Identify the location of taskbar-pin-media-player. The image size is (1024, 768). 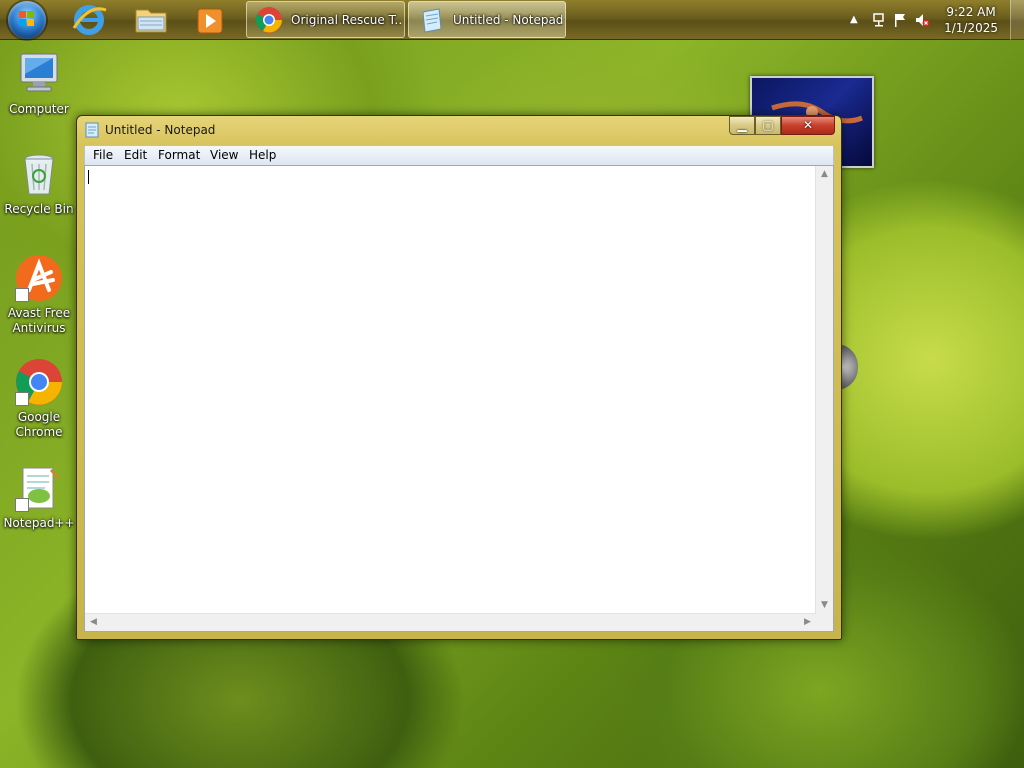
(211, 20).